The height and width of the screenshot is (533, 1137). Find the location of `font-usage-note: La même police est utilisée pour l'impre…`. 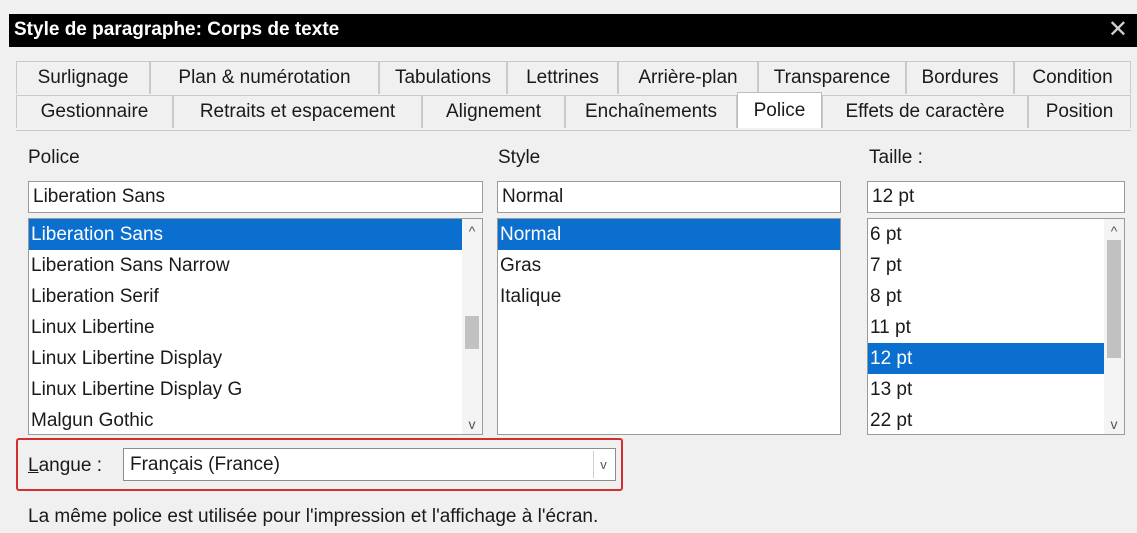

font-usage-note: La même police est utilisée pour l'impre… is located at coordinates (313, 516).